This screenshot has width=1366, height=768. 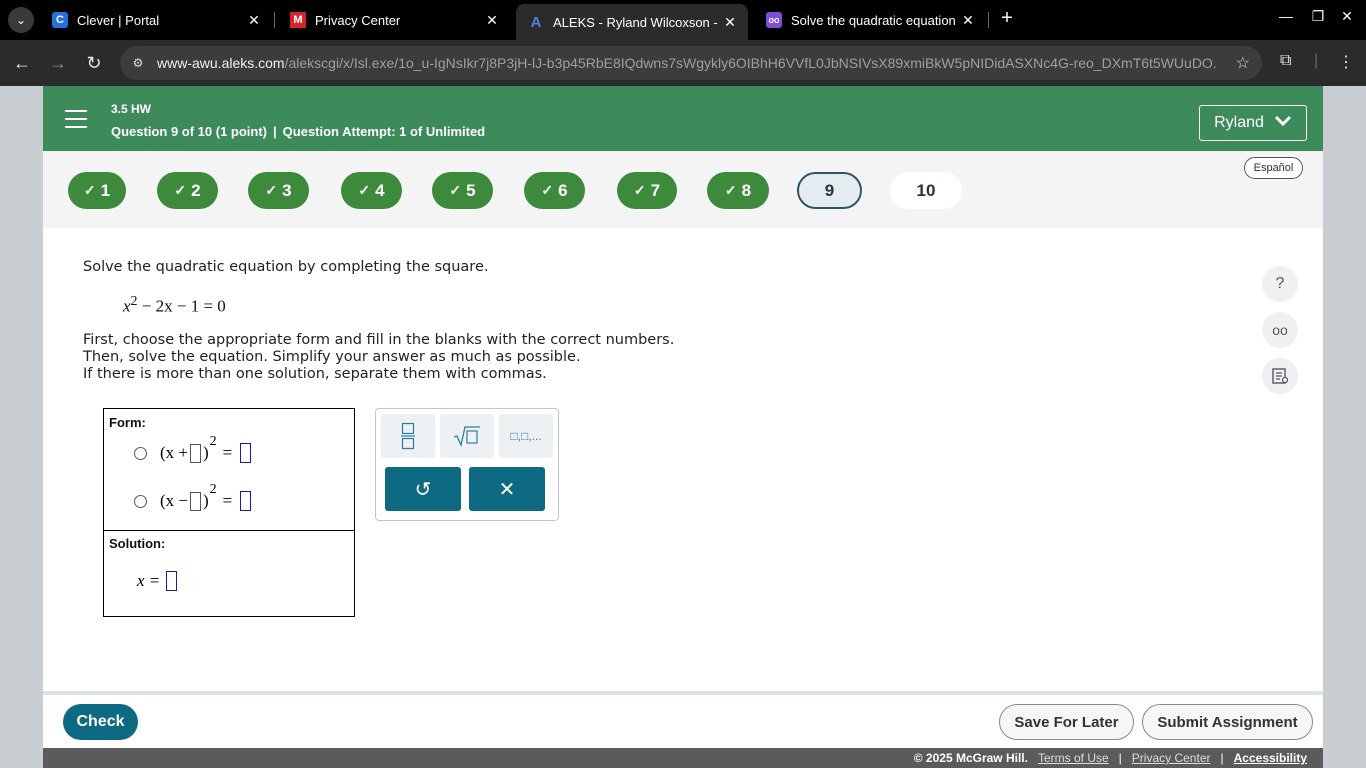 What do you see at coordinates (636, 22) in the screenshot?
I see `tab-title: ALEKS - Ryland Wilcoxson - 3.5` at bounding box center [636, 22].